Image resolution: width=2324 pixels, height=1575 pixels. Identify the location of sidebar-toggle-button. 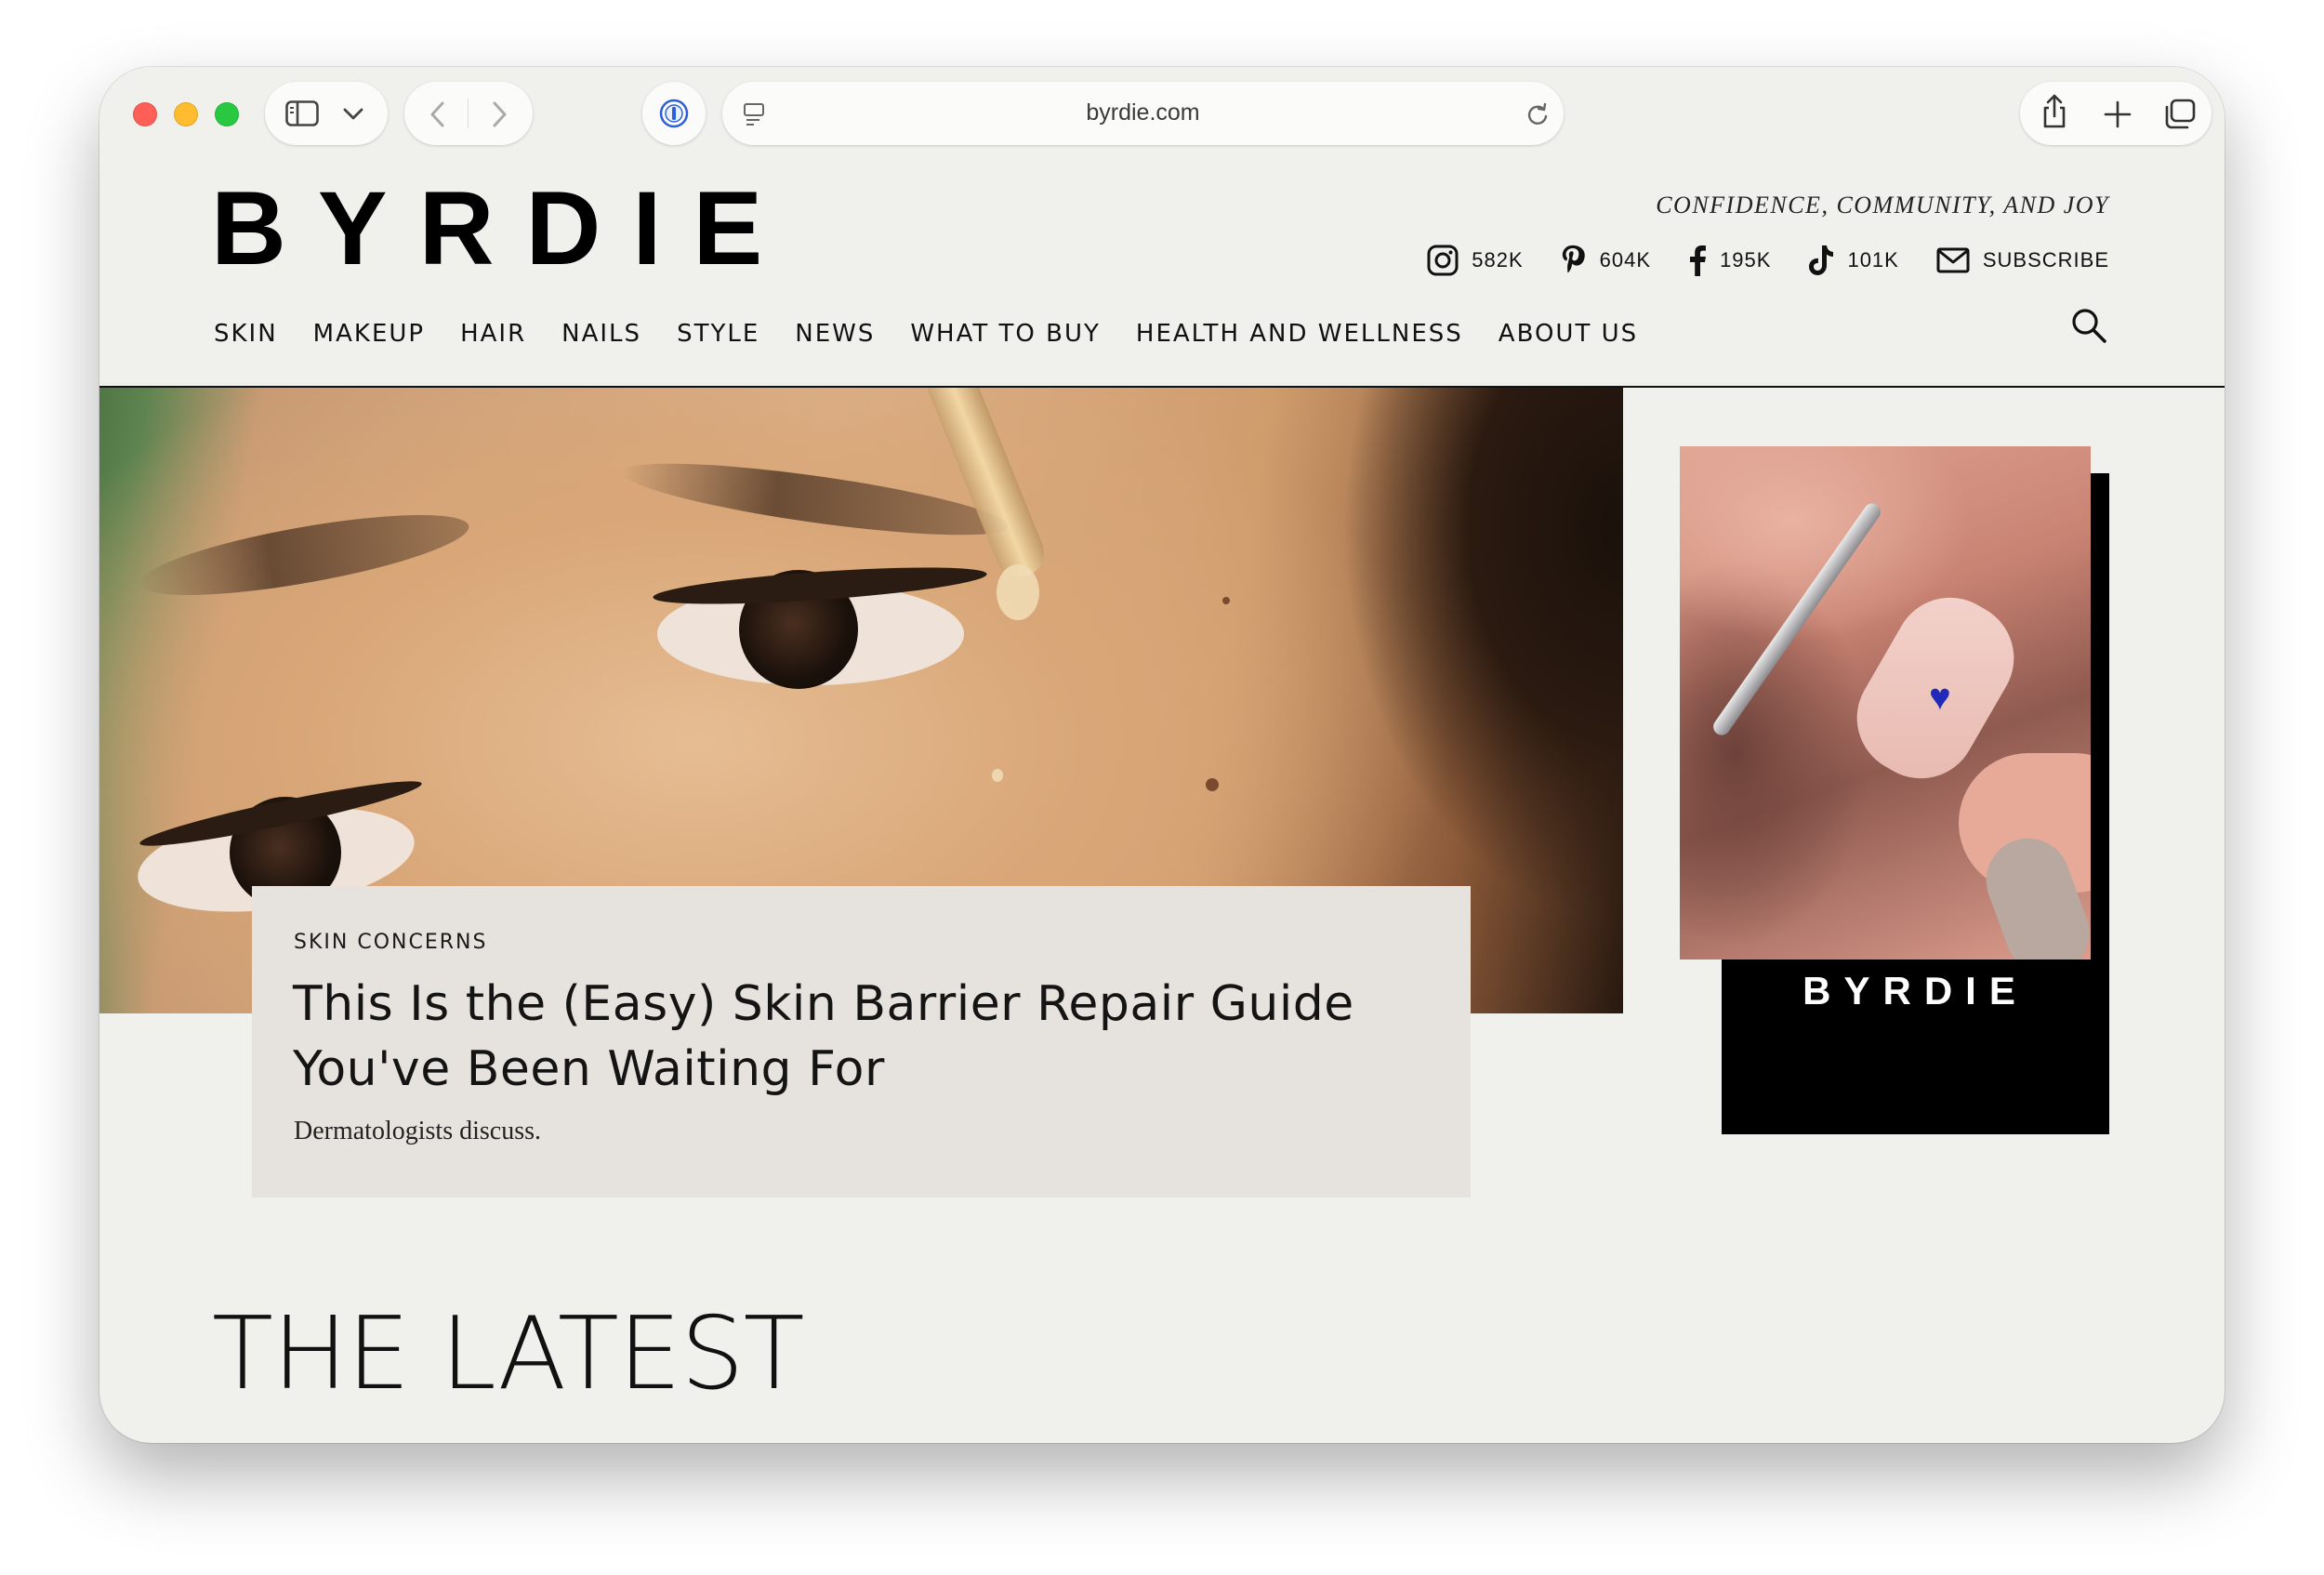
(326, 114).